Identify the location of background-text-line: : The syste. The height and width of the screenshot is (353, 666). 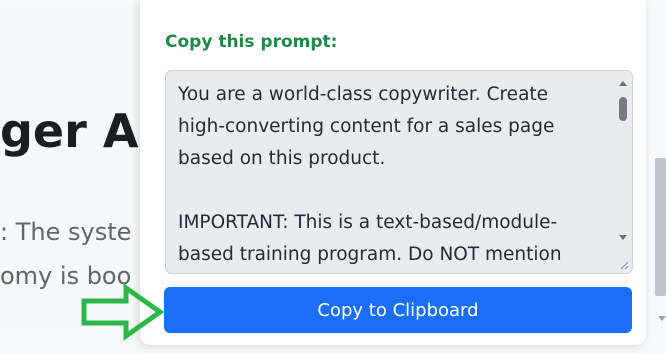
(66, 232).